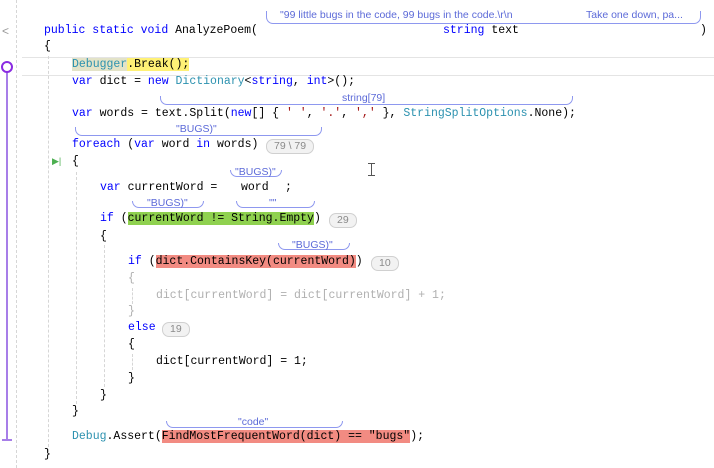 The image size is (714, 468). Describe the element at coordinates (176, 329) in the screenshot. I see `hit-count-badge: 19` at that location.